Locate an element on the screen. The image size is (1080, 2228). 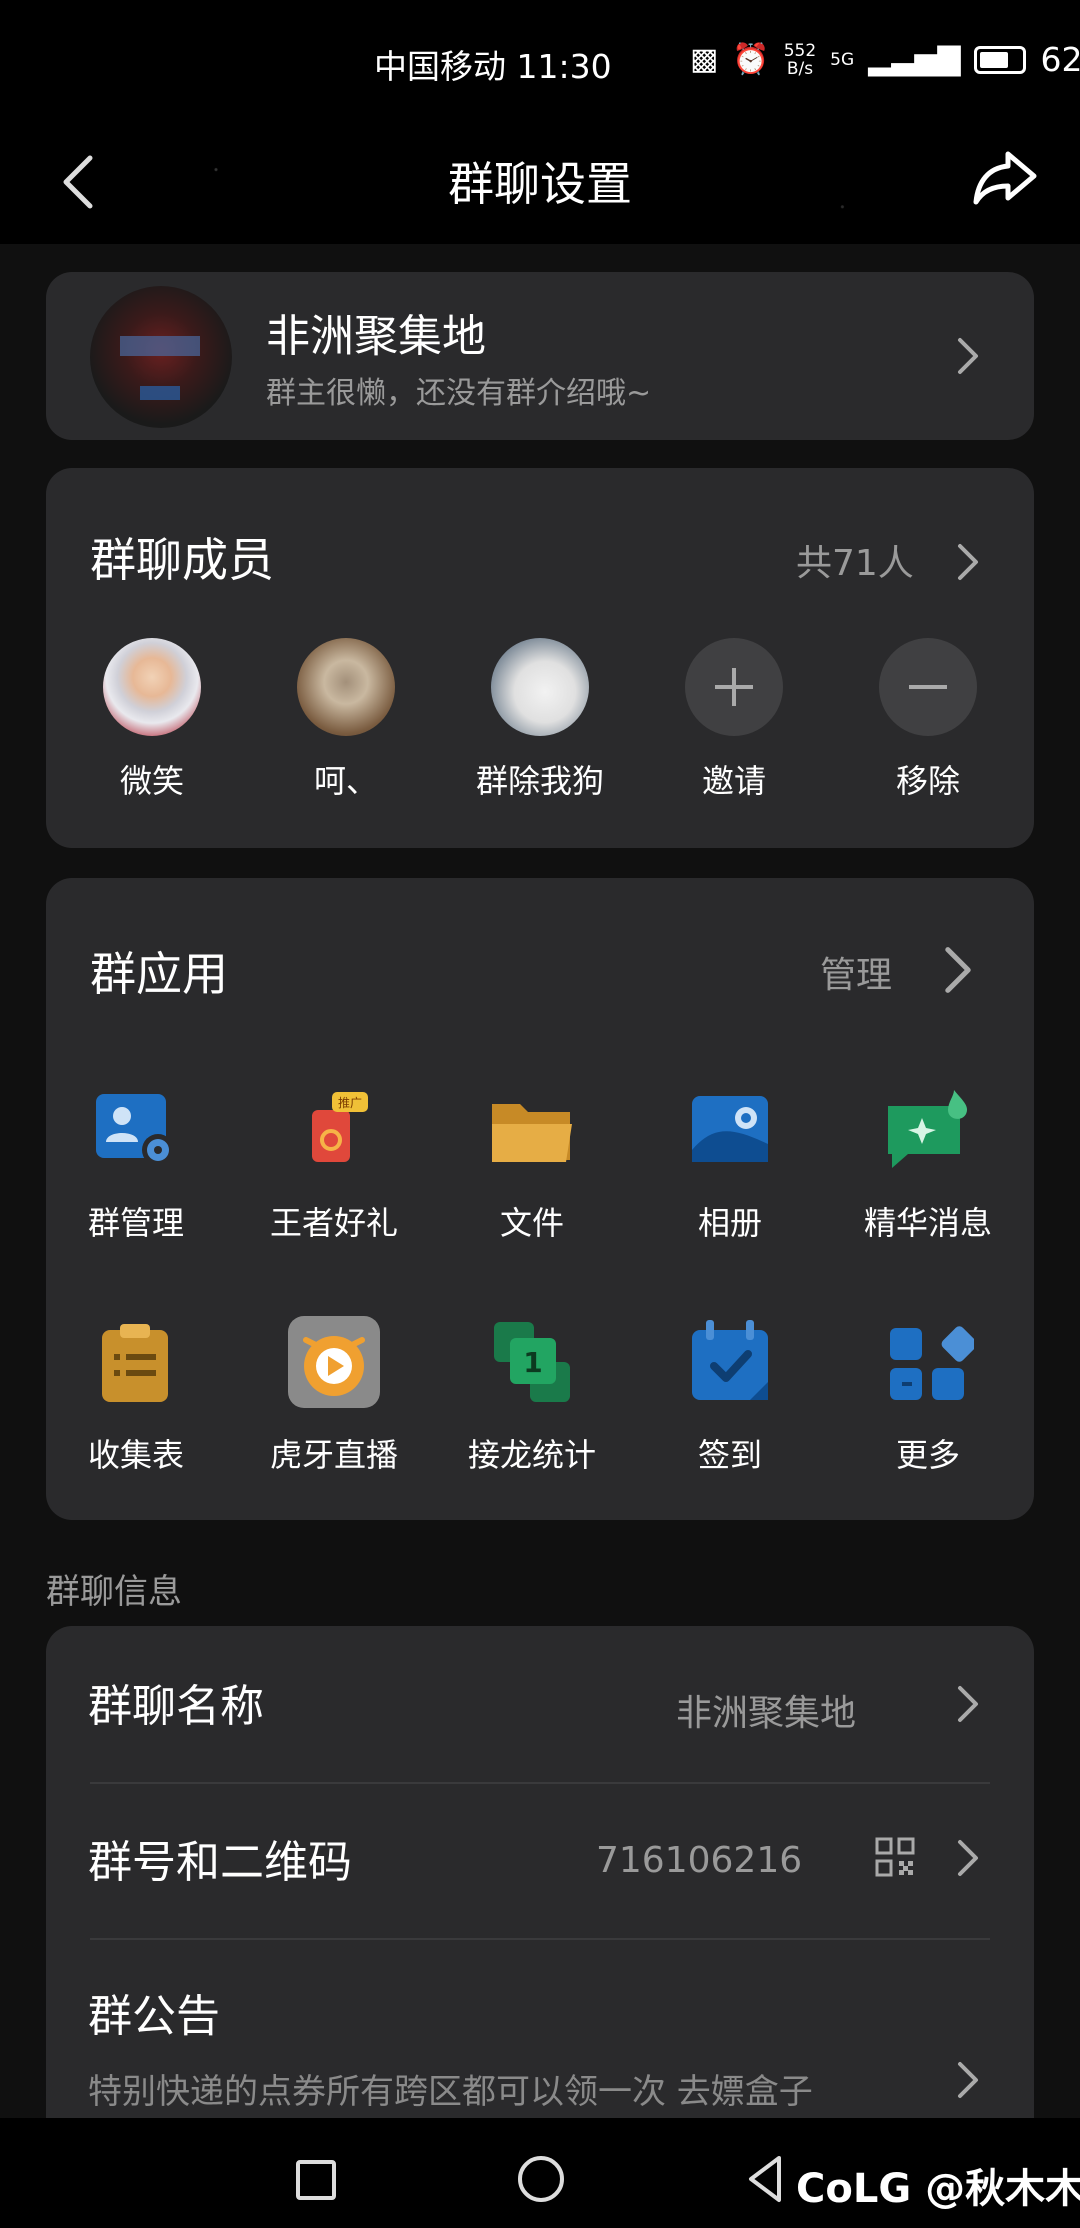
group-notice-preview: 特别快递的点券所有跨区都可以领一次 去嫖盒子 is located at coordinates (450, 2092).